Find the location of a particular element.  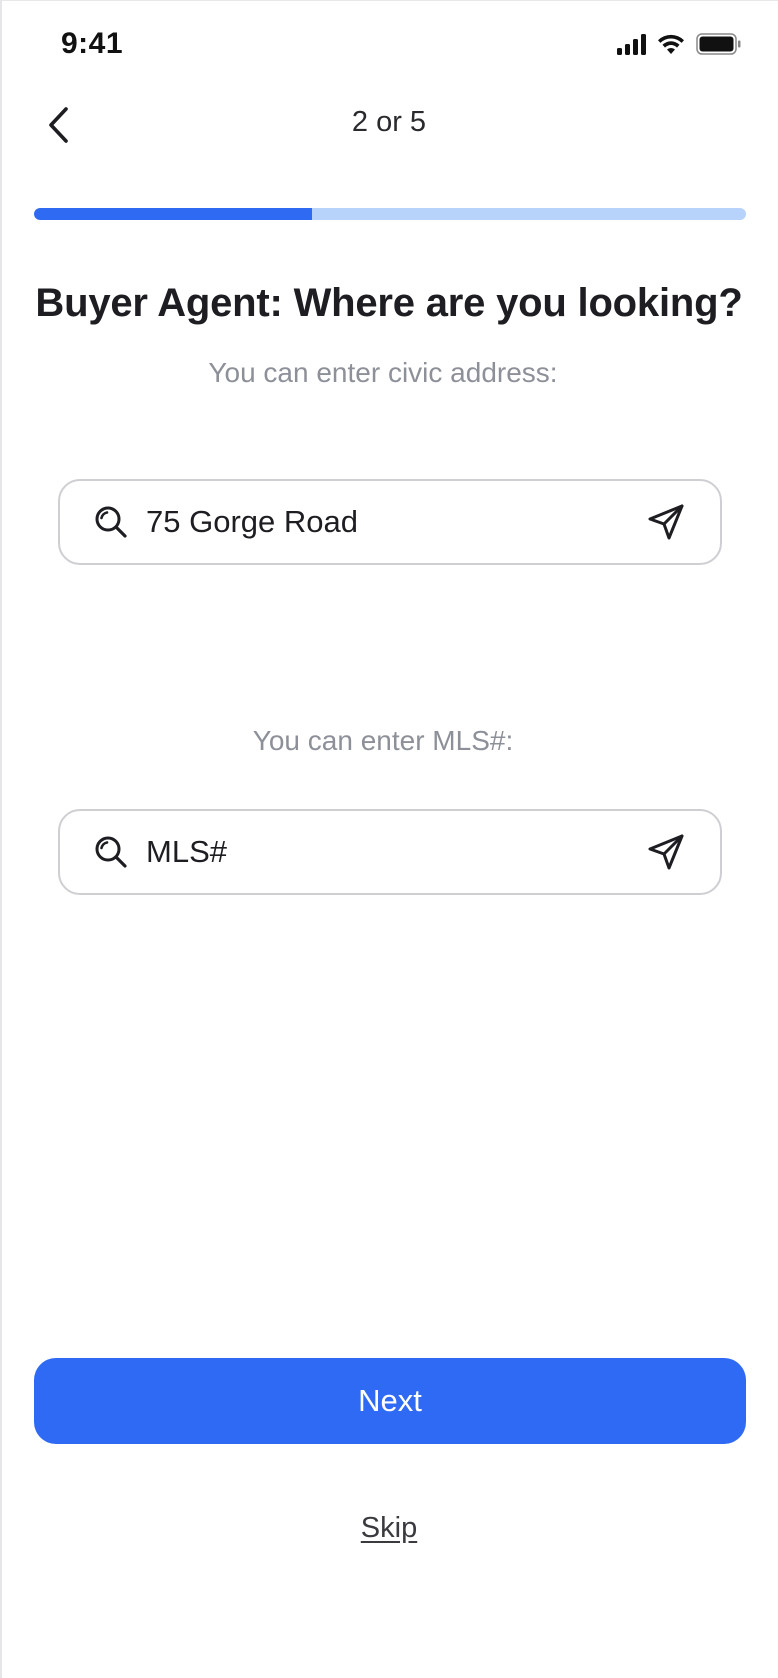

progress-bar-fill is located at coordinates (173, 214).